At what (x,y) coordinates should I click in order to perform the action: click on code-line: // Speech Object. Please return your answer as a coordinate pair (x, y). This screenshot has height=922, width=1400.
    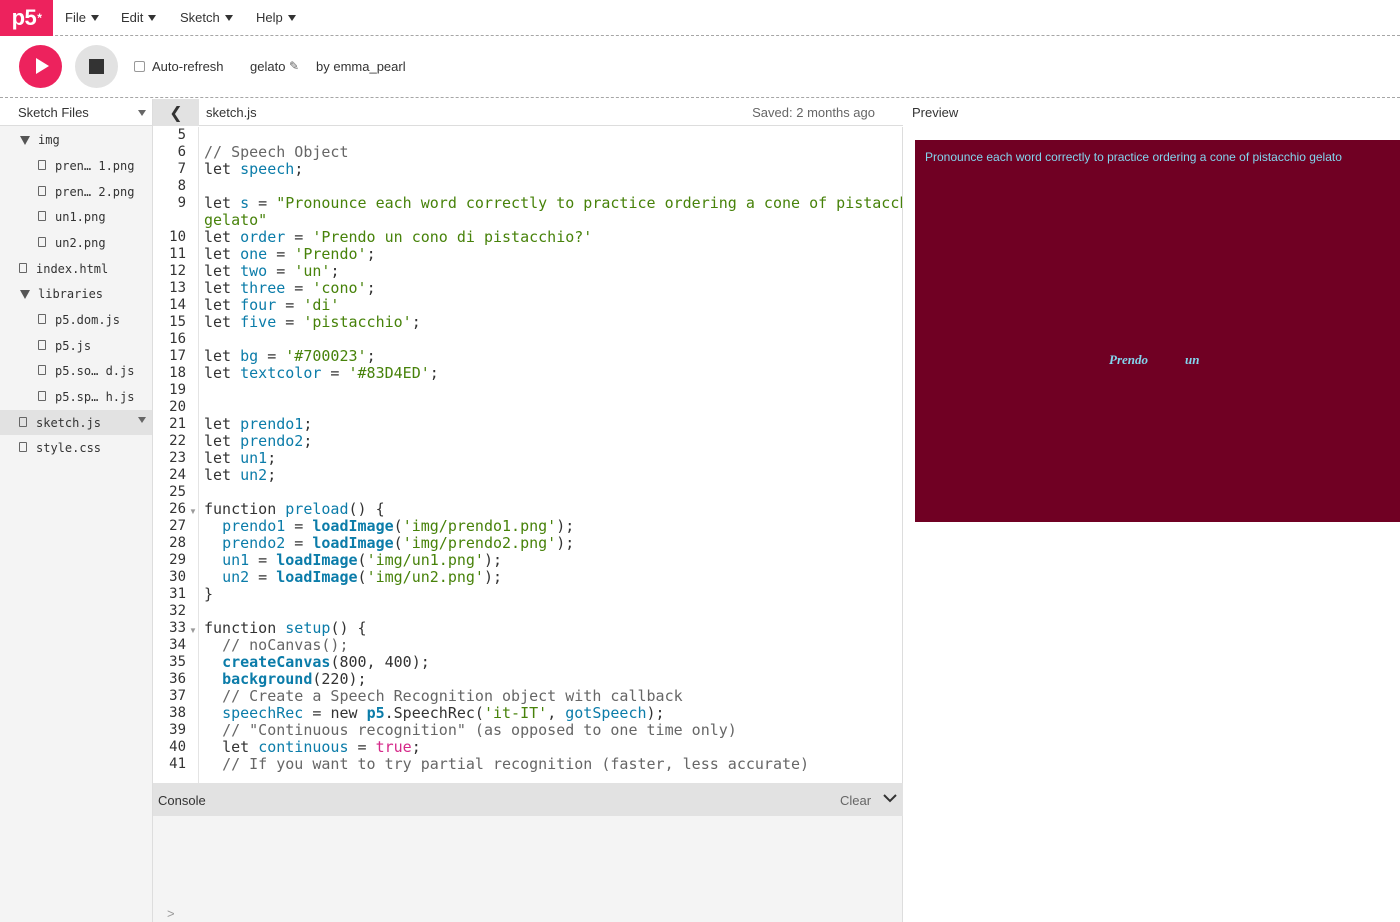
    Looking at the image, I should click on (276, 152).